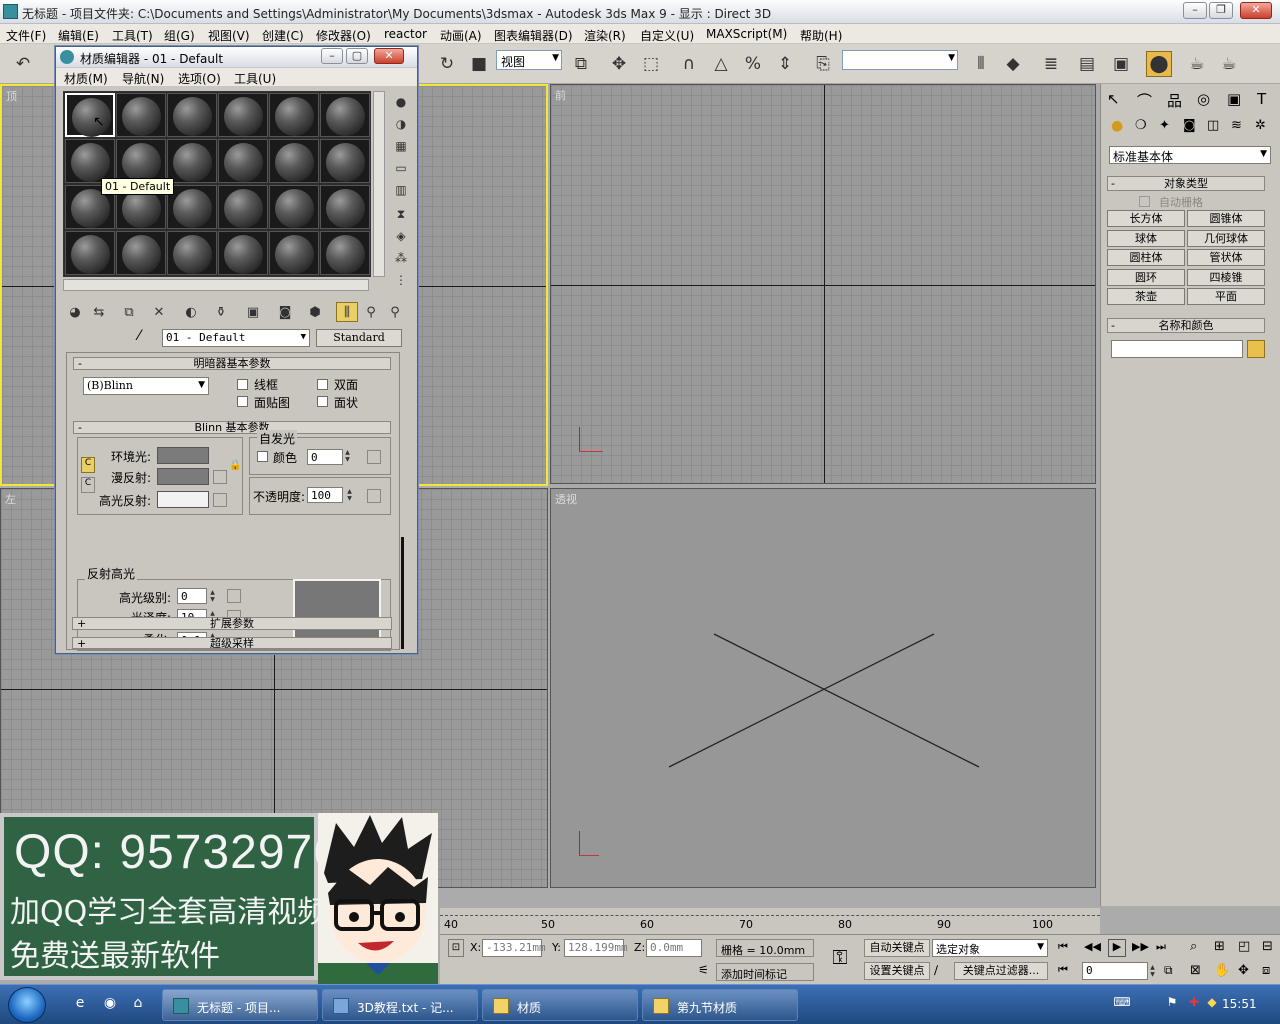 The width and height of the screenshot is (1280, 1024). What do you see at coordinates (1199, 972) in the screenshot?
I see `field-of-view-icon: ⊠` at bounding box center [1199, 972].